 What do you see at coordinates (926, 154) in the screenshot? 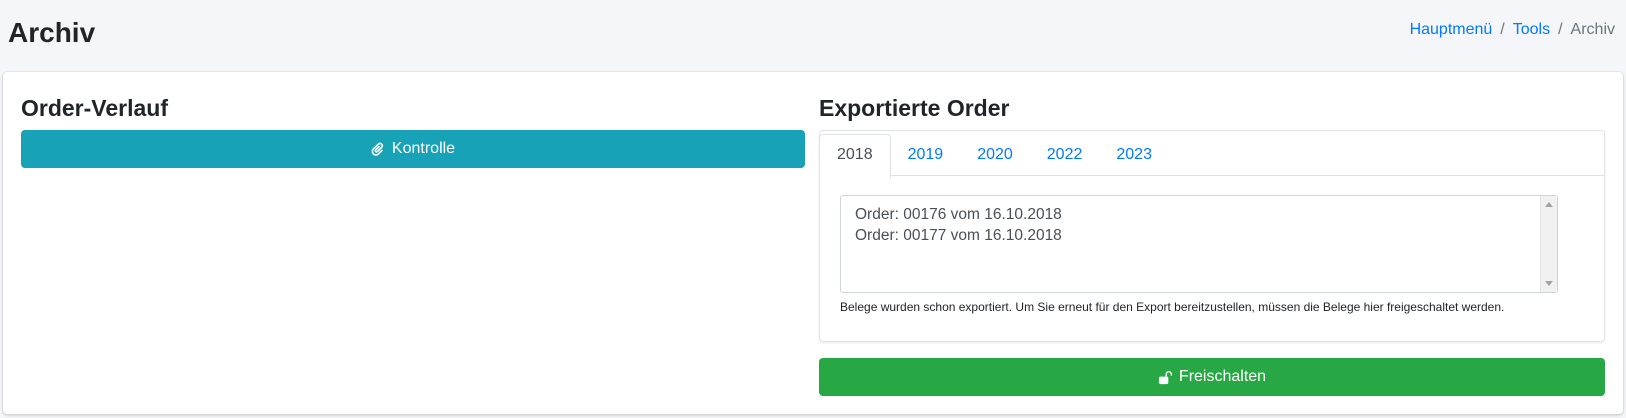
I see `tab-2019: 2019` at bounding box center [926, 154].